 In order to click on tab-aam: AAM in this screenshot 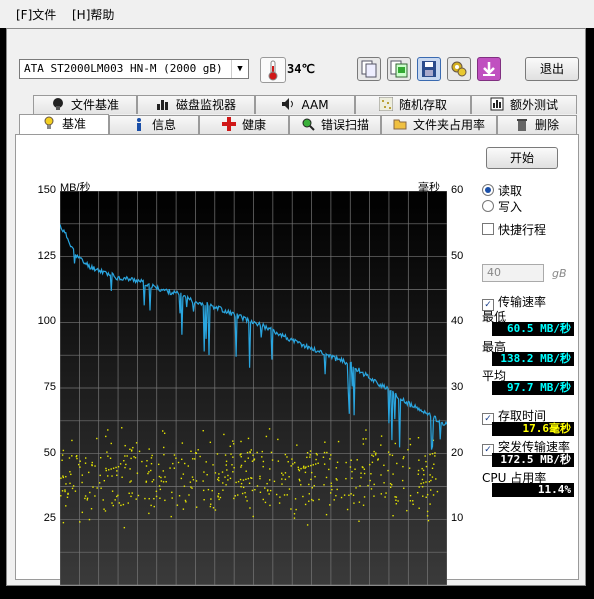, I will do `click(305, 104)`.